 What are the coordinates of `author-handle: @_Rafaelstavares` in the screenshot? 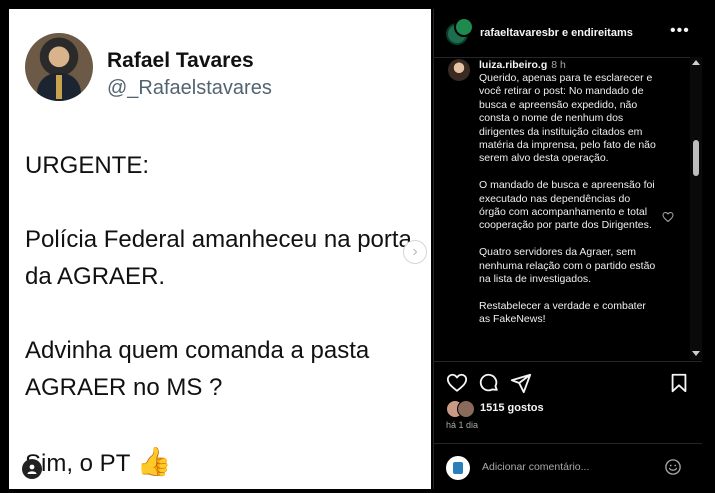 It's located at (189, 88).